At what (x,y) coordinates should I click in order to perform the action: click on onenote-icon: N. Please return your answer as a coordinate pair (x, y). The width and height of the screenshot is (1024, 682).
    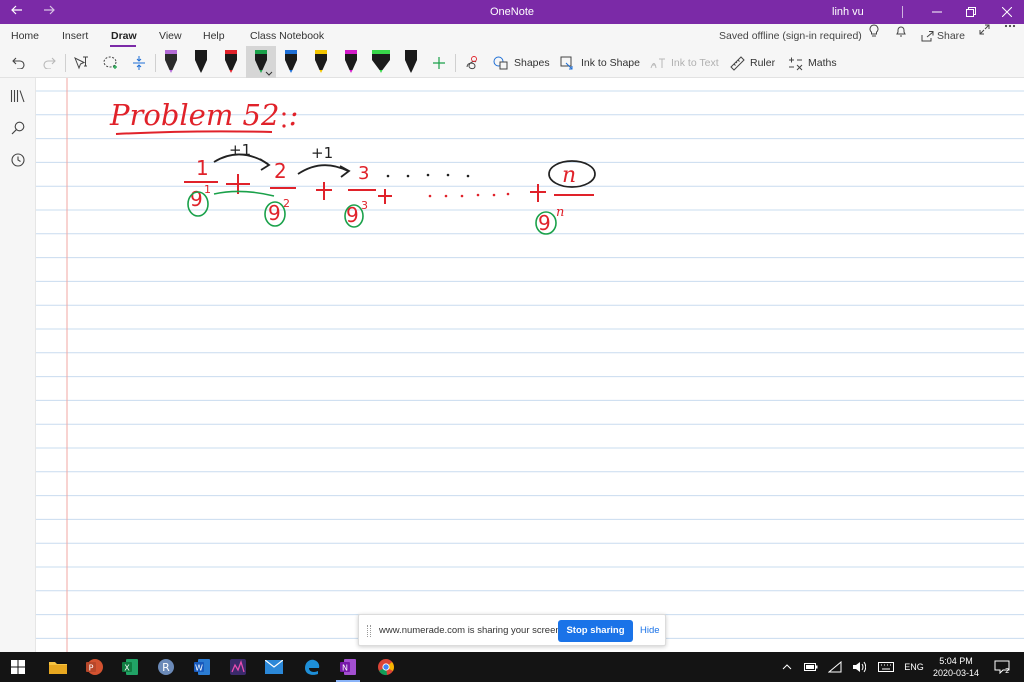
    Looking at the image, I should click on (348, 667).